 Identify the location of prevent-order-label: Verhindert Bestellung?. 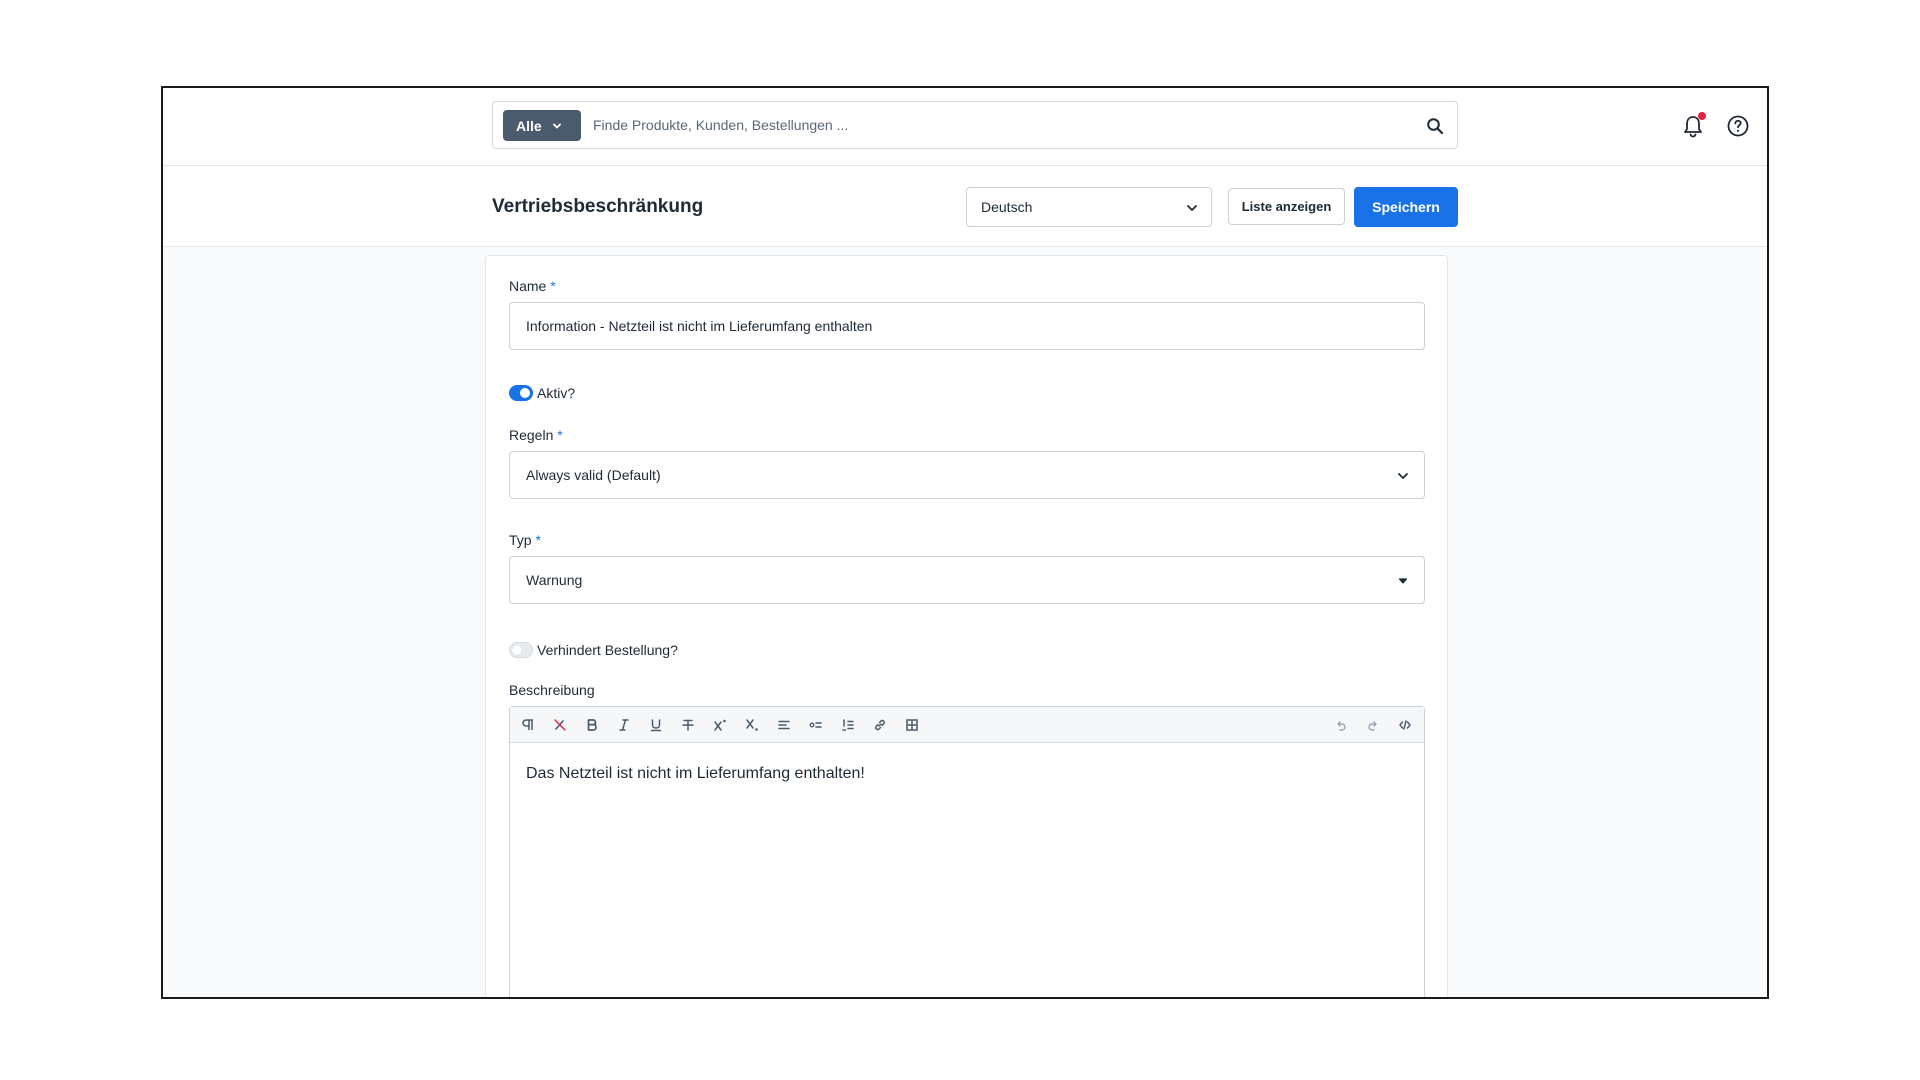
(607, 650).